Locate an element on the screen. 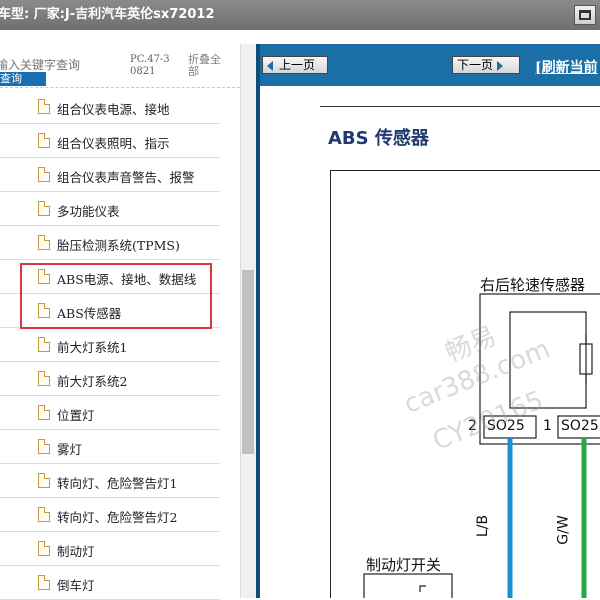  search-bar: 查询 PC.47-30821 折叠全部 is located at coordinates (120, 66).